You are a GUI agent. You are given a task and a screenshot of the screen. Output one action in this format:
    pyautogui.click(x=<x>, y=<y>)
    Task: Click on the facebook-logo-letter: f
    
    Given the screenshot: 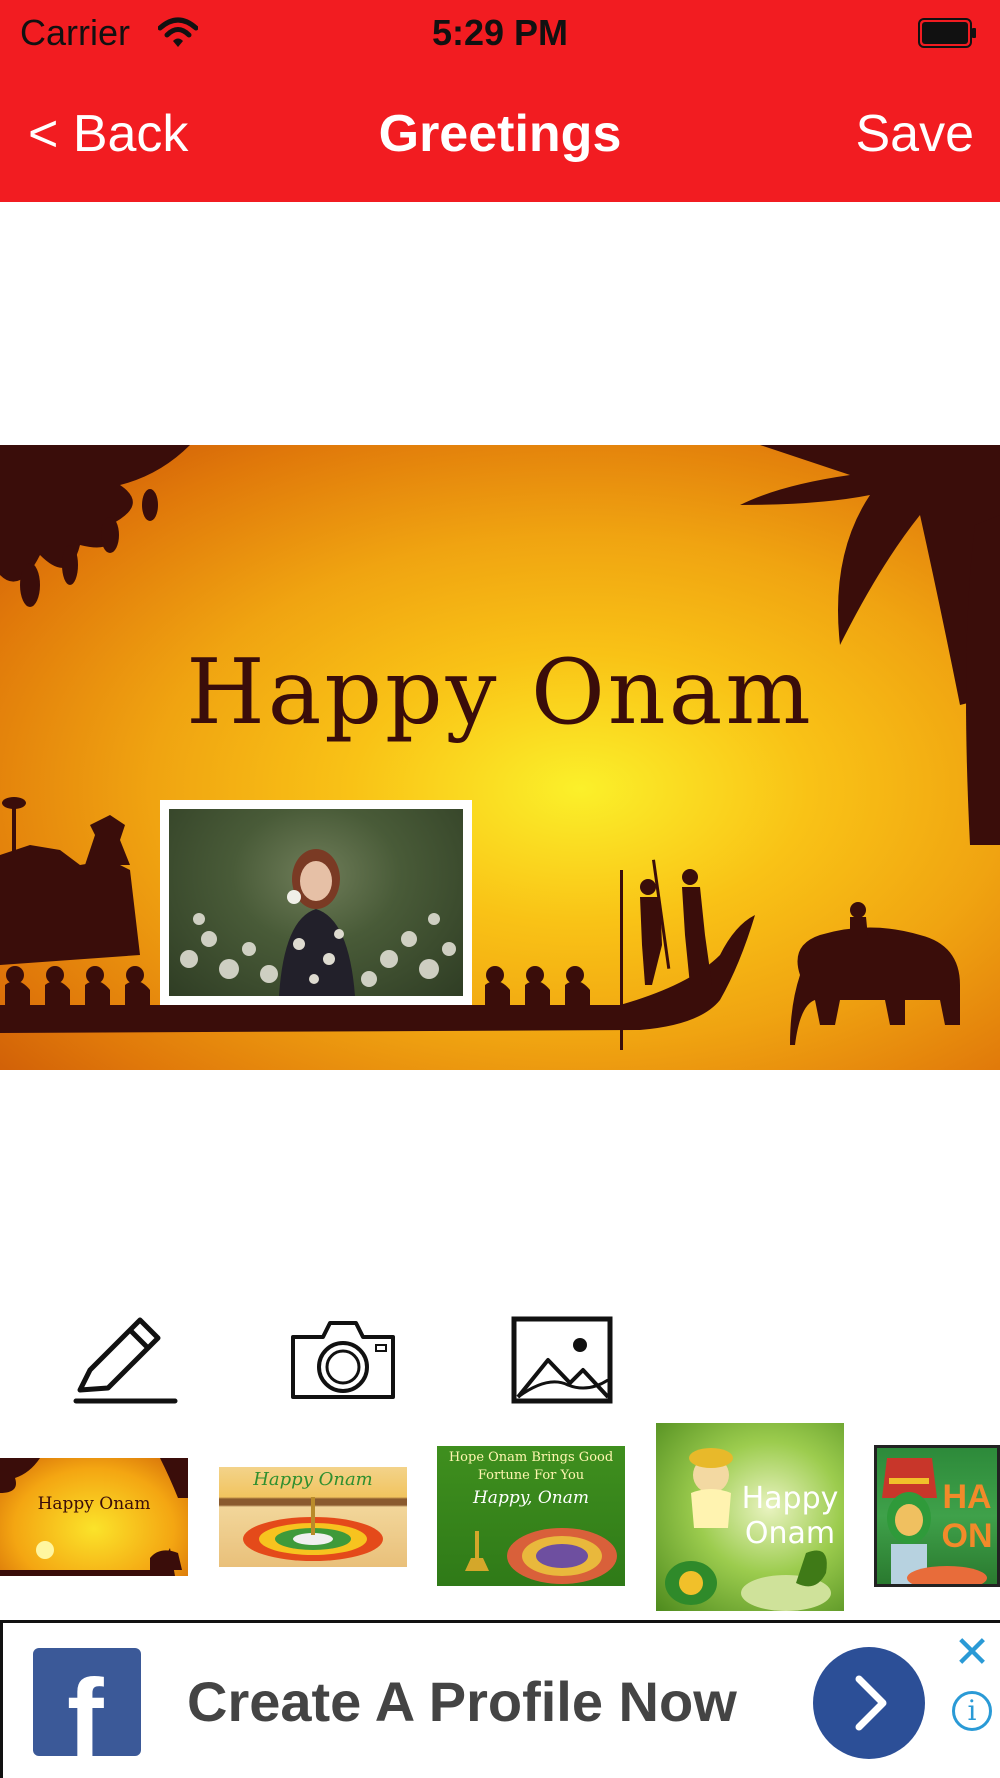 What is the action you would take?
    pyautogui.click(x=85, y=1717)
    